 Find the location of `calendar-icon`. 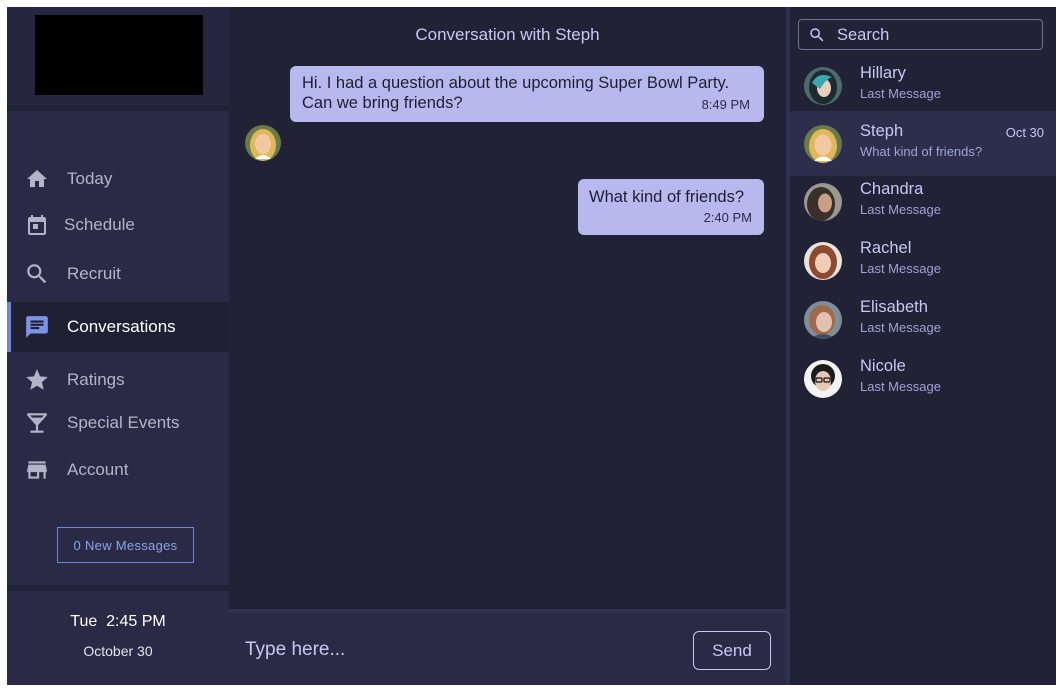

calendar-icon is located at coordinates (37, 225).